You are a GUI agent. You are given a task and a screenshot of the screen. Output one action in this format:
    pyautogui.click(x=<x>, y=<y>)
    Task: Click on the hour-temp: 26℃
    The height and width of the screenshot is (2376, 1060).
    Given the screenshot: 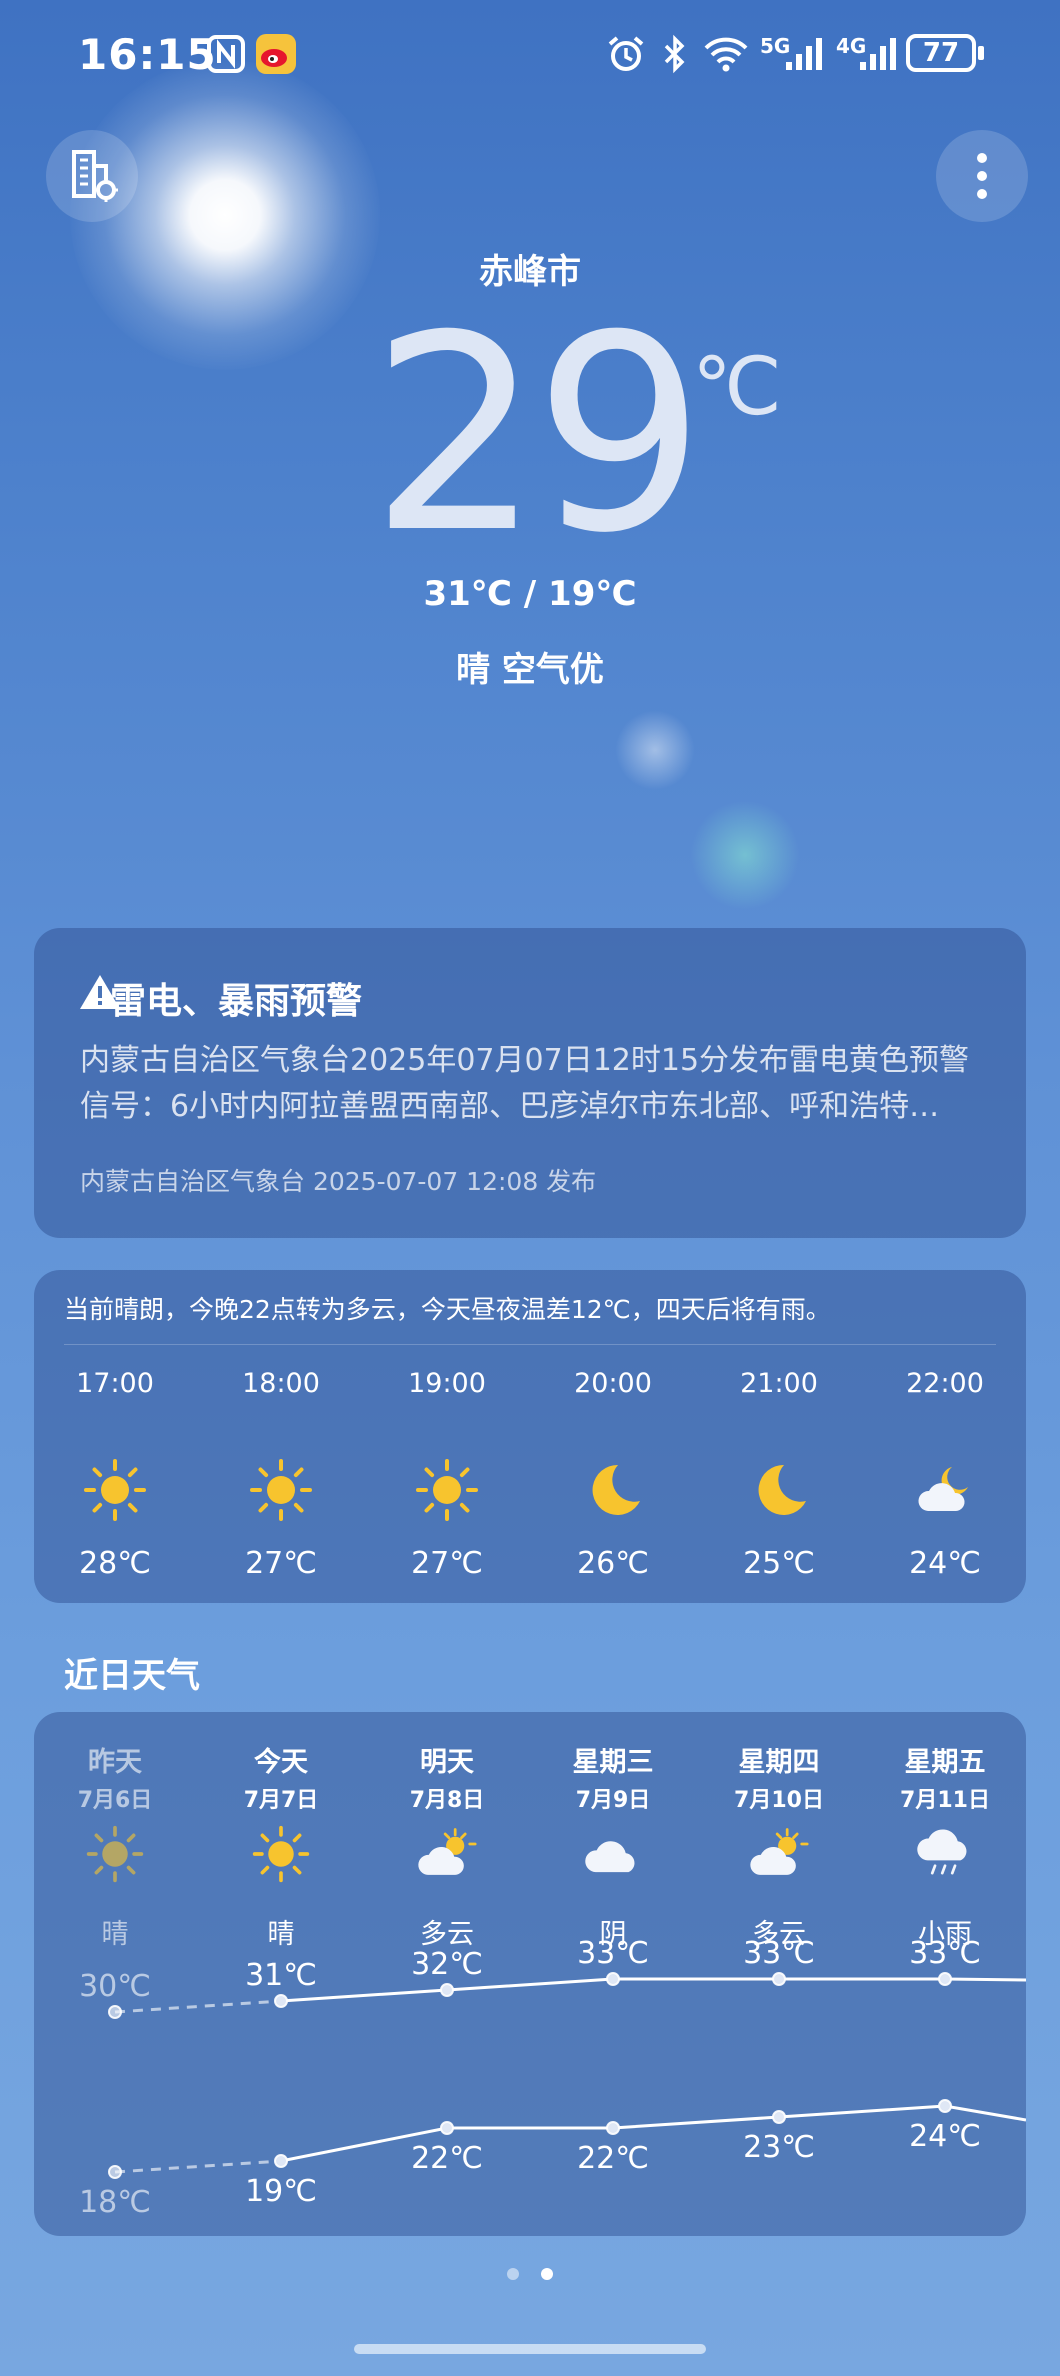 What is the action you would take?
    pyautogui.click(x=613, y=1563)
    